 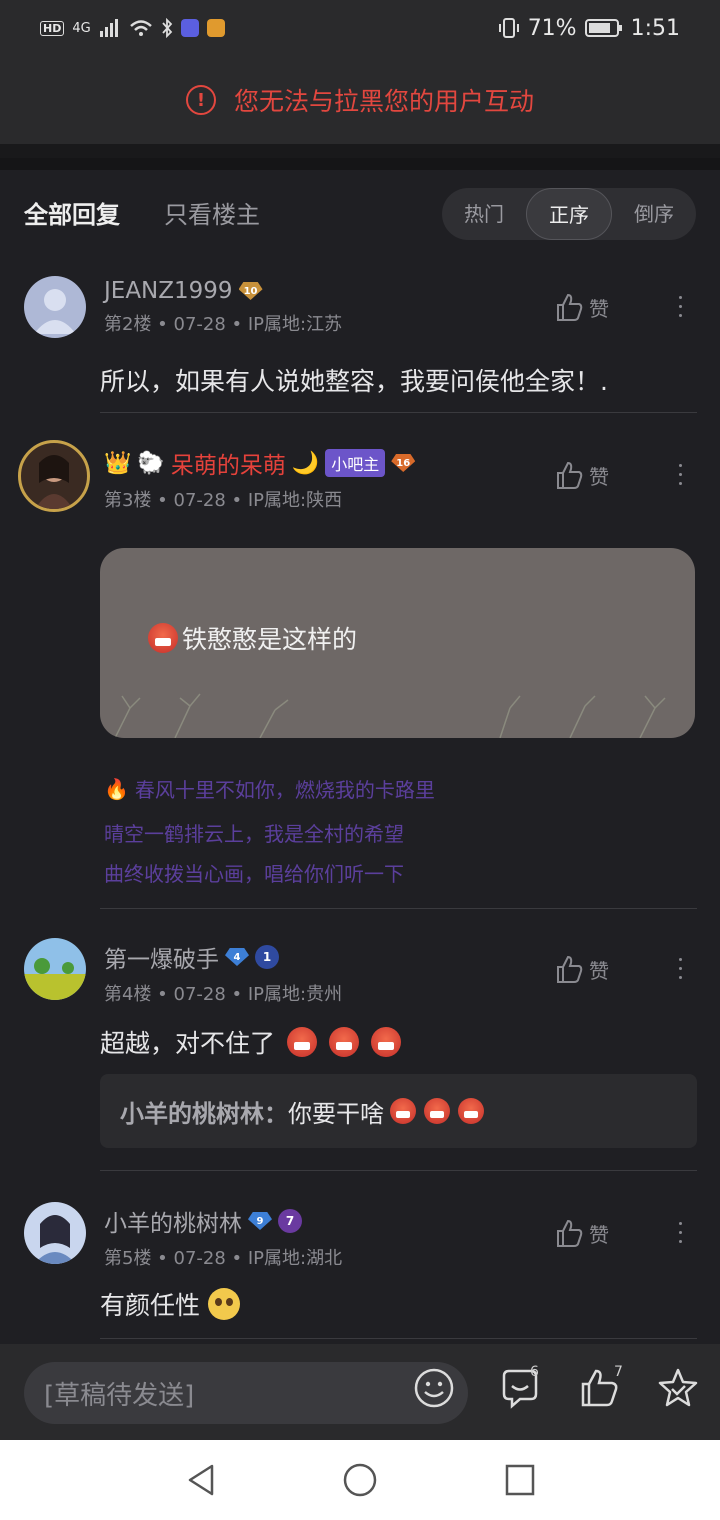 I want to click on vibrate-icon, so click(x=508, y=28).